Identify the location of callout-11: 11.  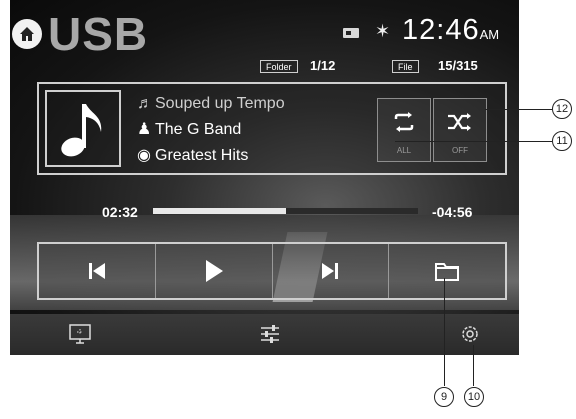
(562, 141).